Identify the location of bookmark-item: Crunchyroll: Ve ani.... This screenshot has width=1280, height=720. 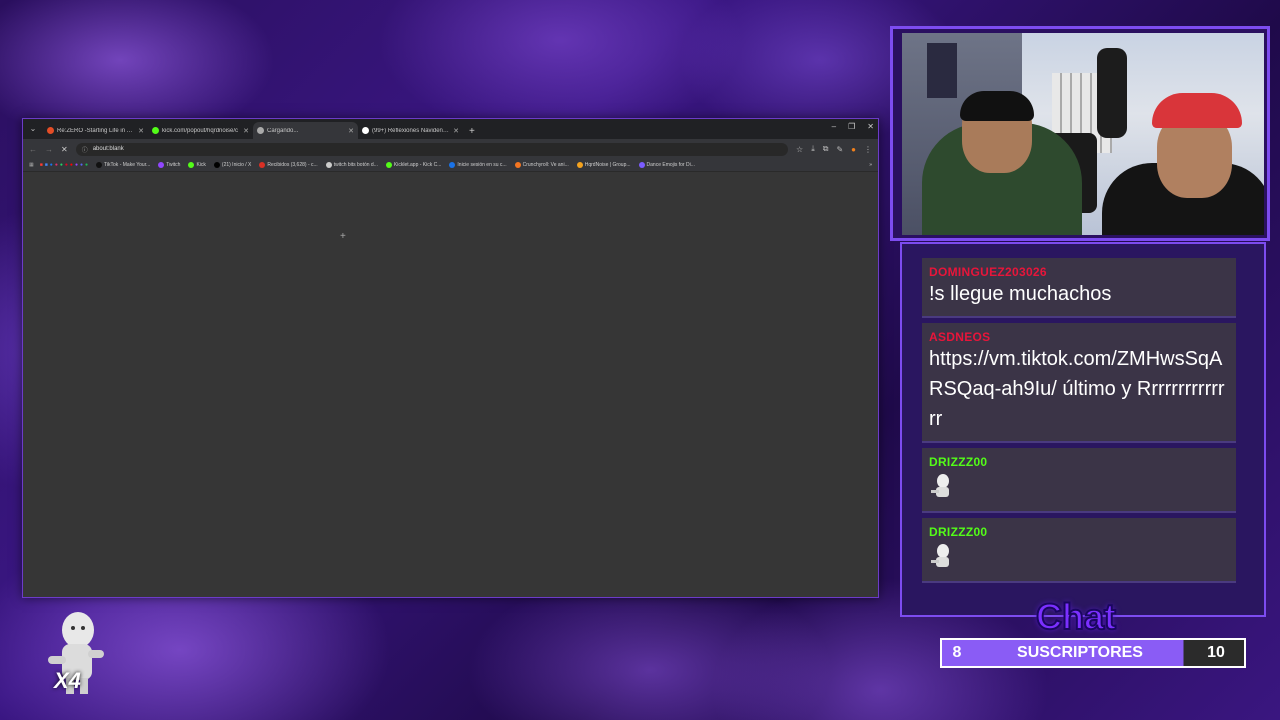
(541, 165).